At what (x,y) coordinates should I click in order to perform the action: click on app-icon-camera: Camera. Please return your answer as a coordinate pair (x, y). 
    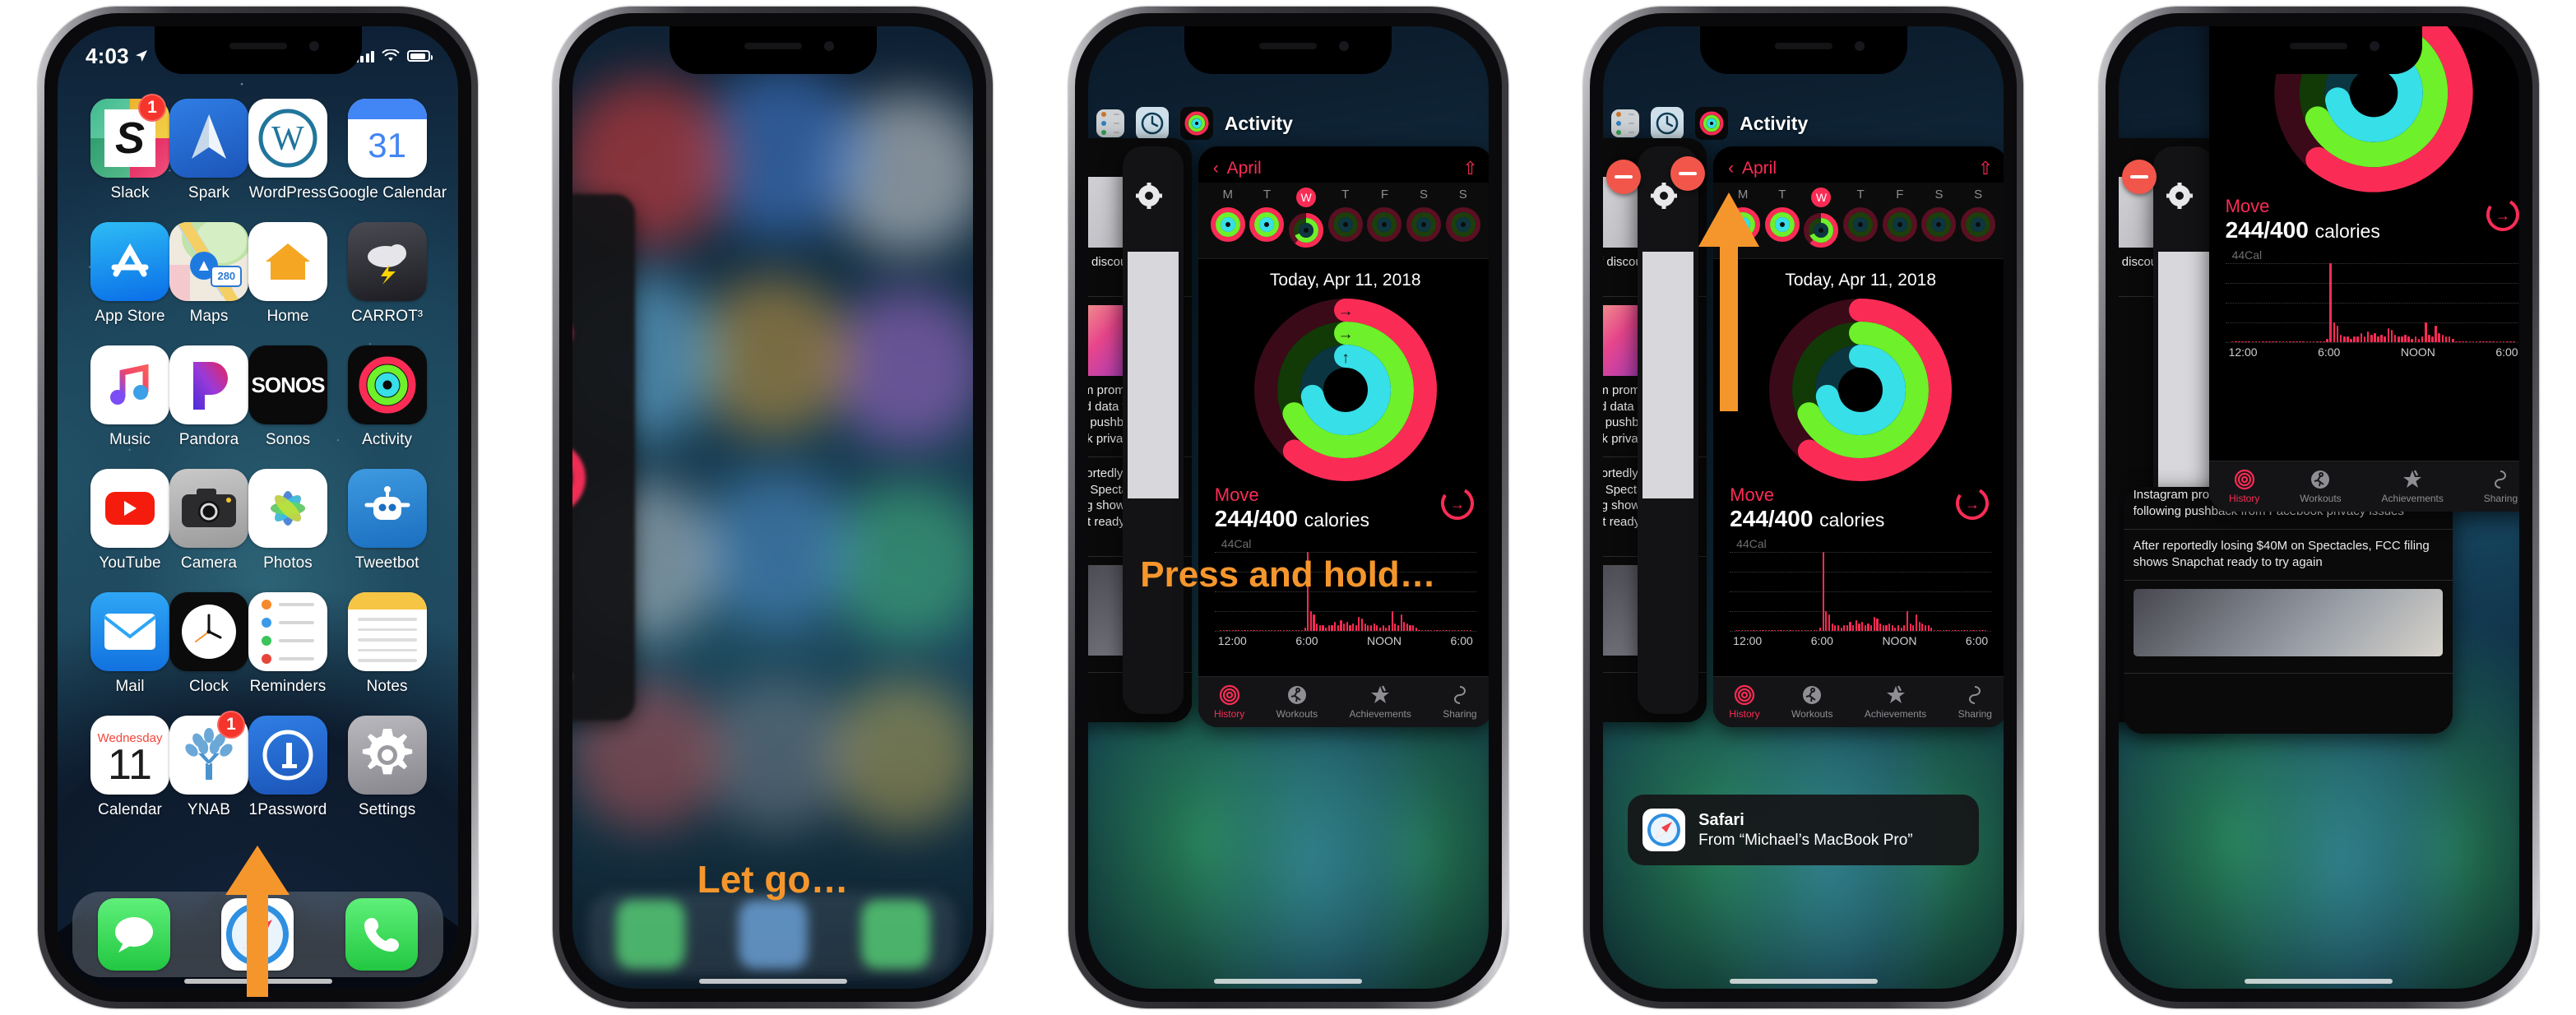
    Looking at the image, I should click on (209, 520).